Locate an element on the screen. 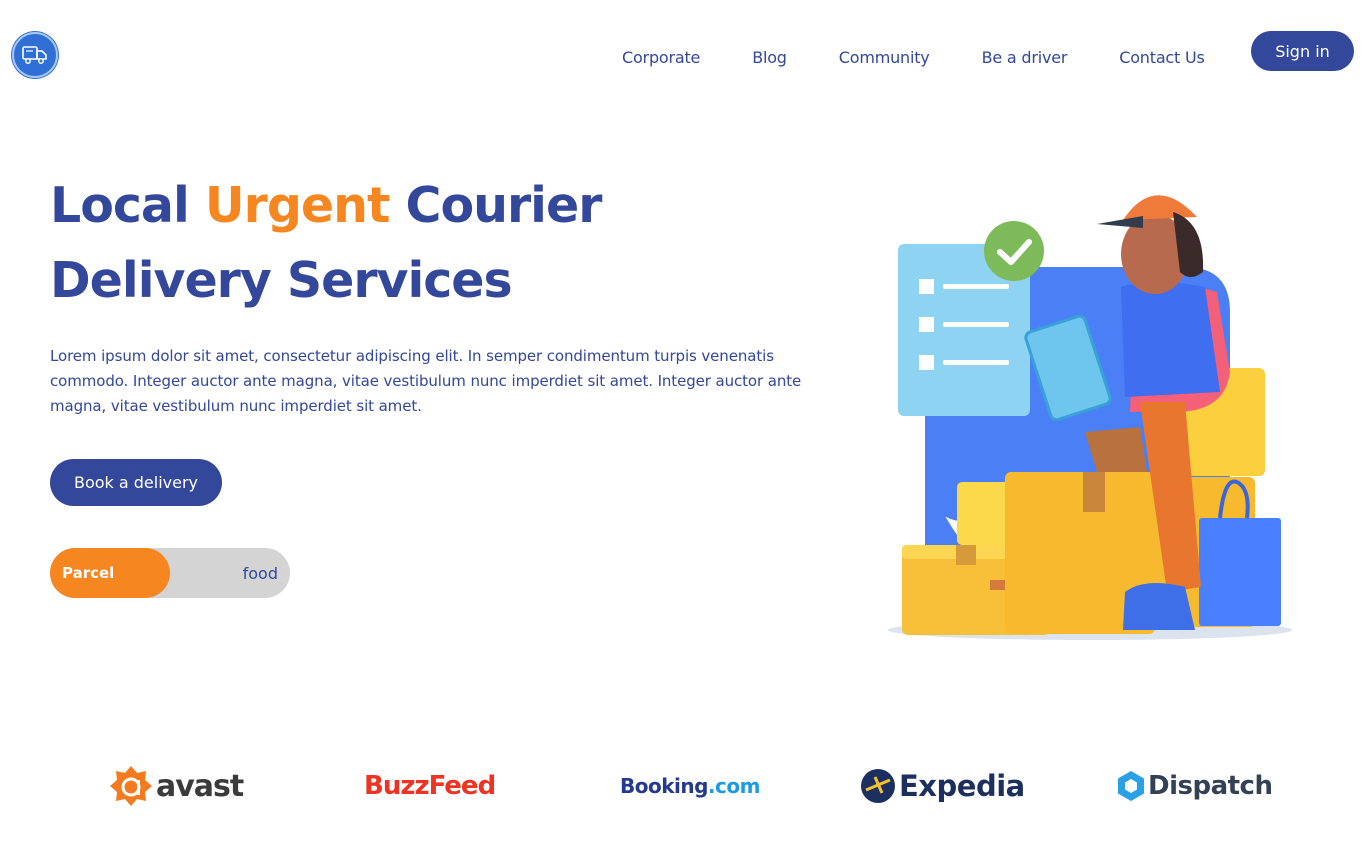  parcel-food-toggle: Parcel food is located at coordinates (170, 573).